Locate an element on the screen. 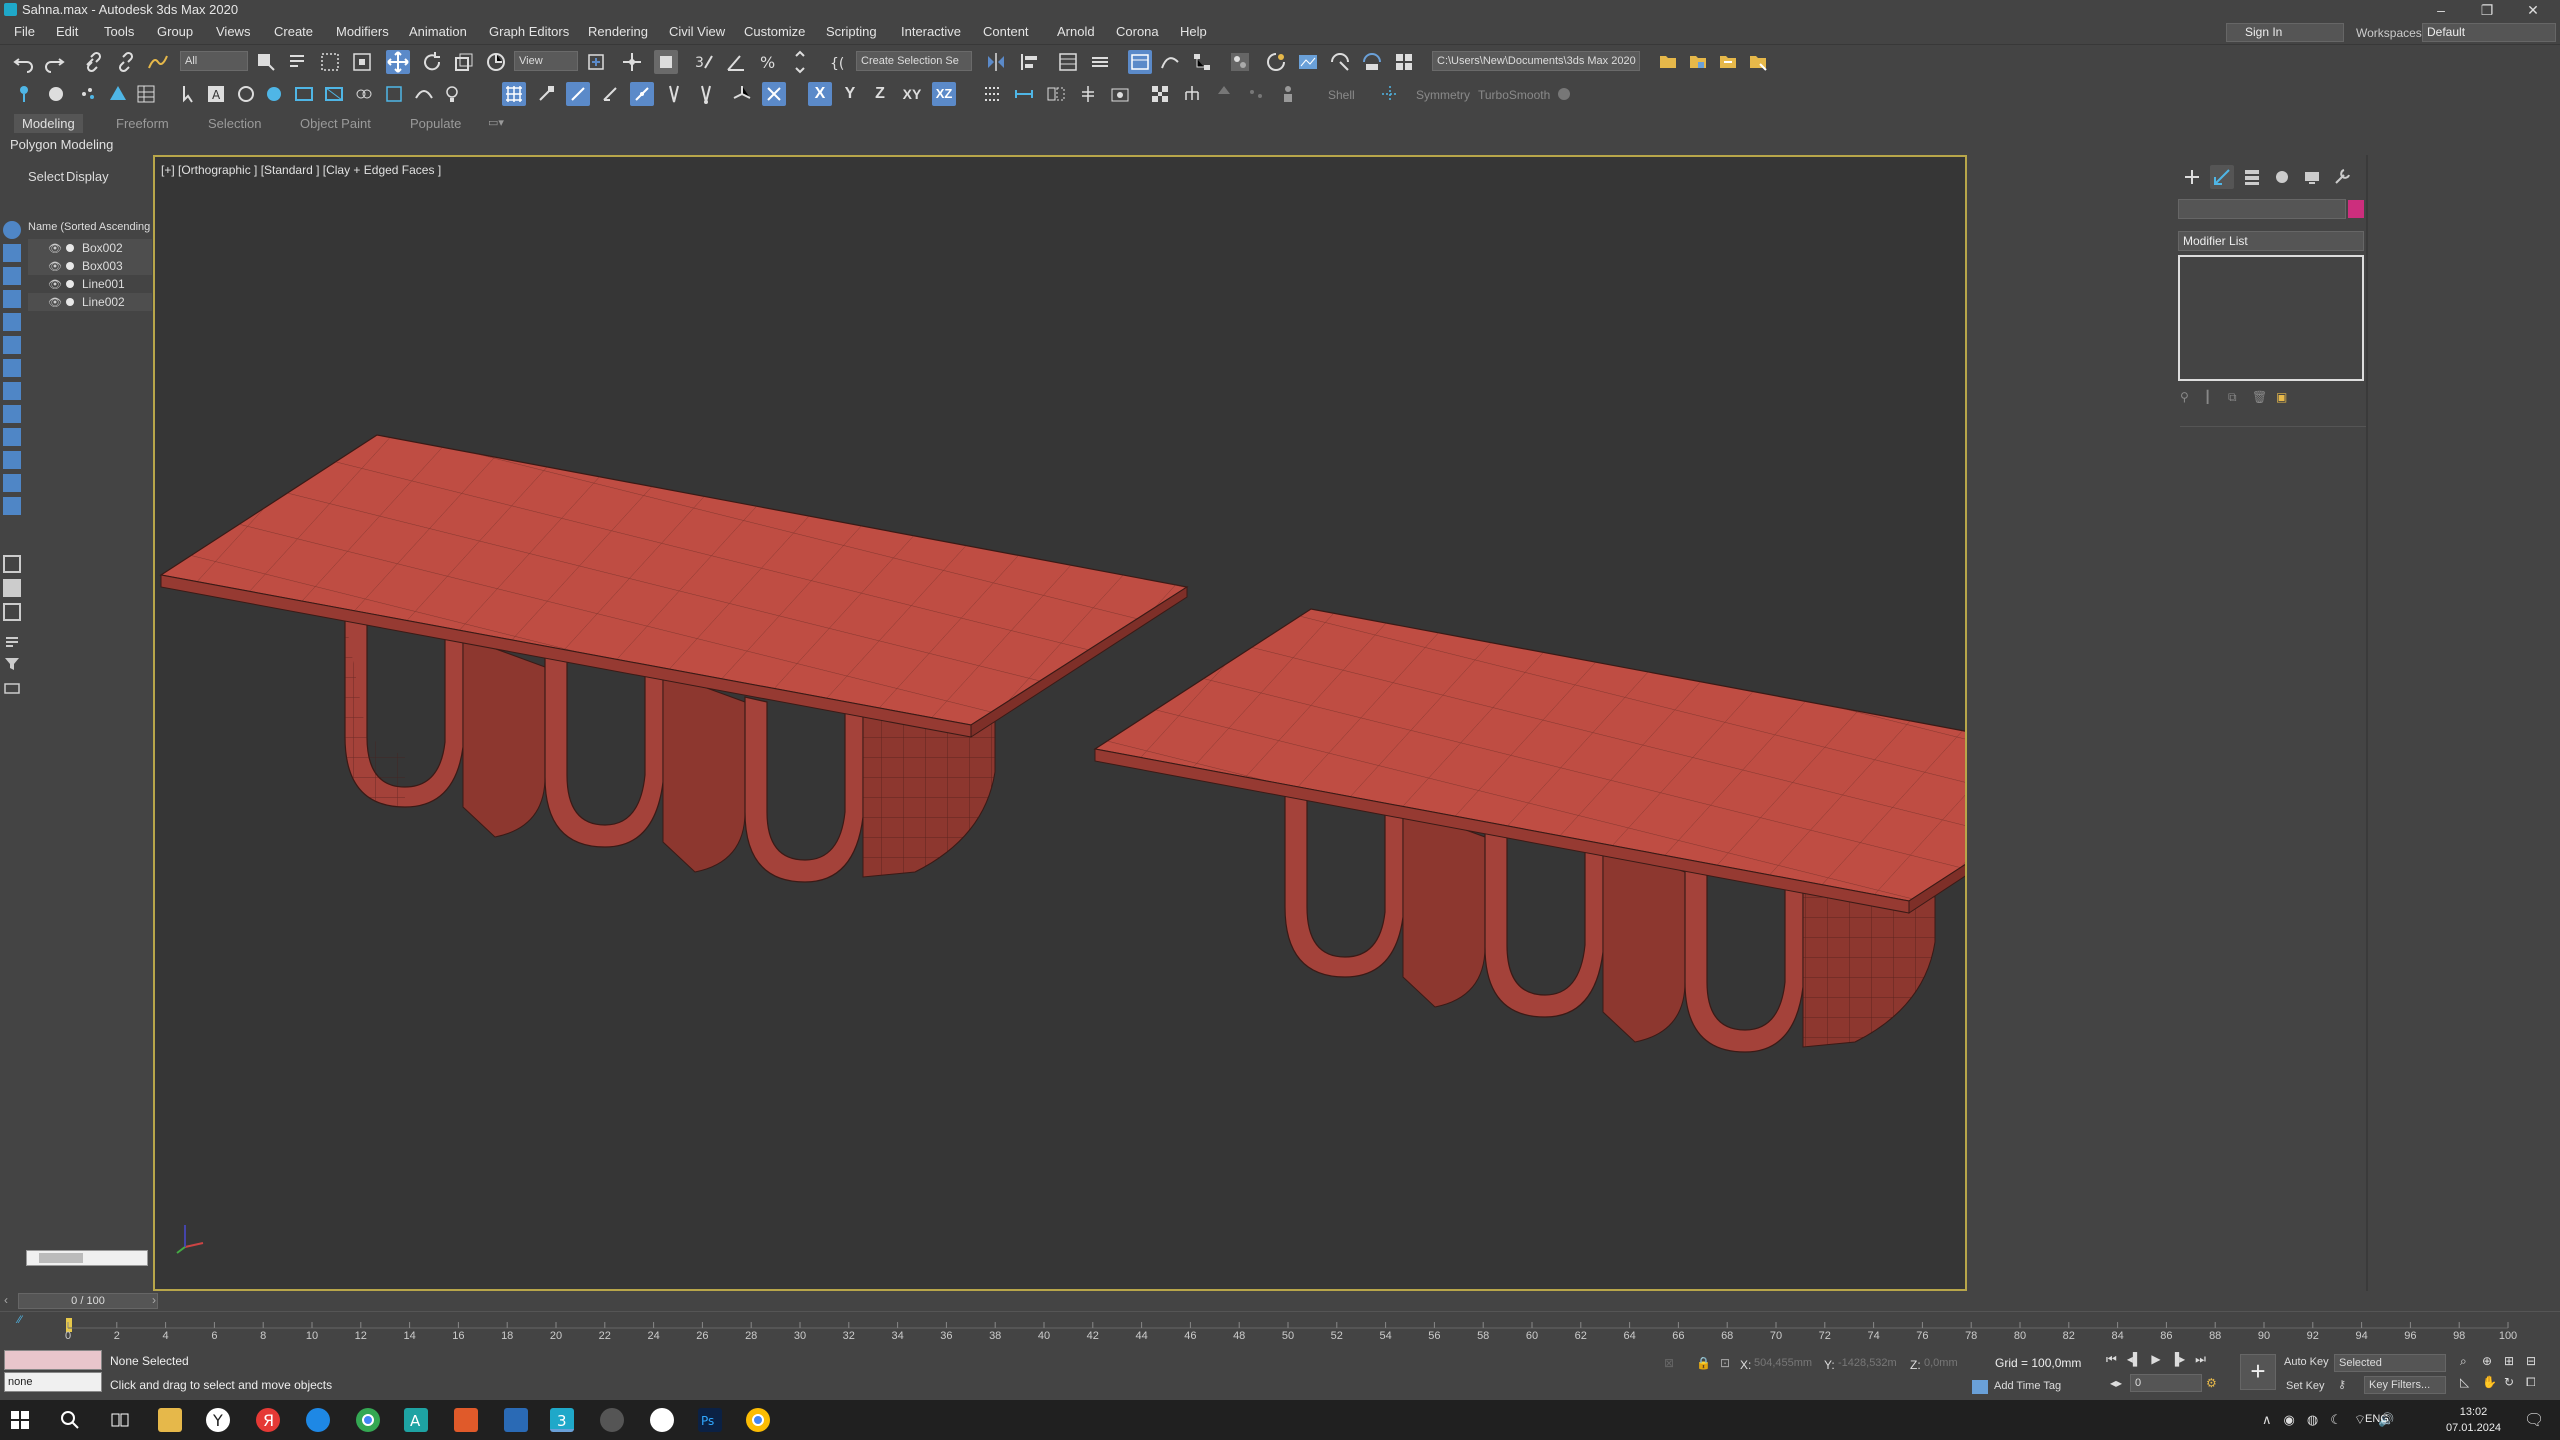  ribbon-options-icon: ▭▾ is located at coordinates (496, 122).